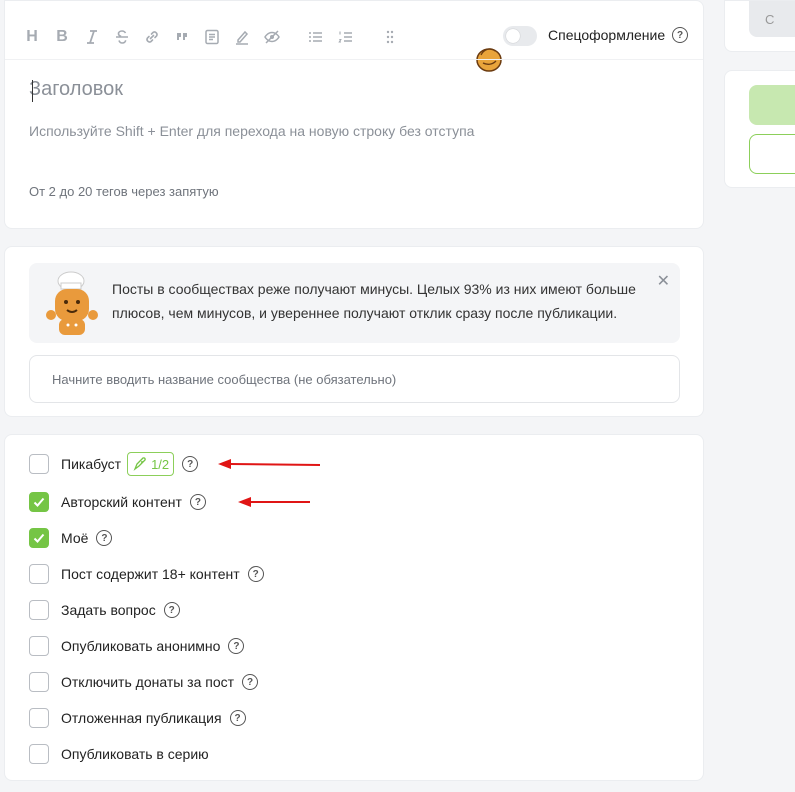 Image resolution: width=795 pixels, height=792 pixels. I want to click on chef-mascot-icon, so click(72, 303).